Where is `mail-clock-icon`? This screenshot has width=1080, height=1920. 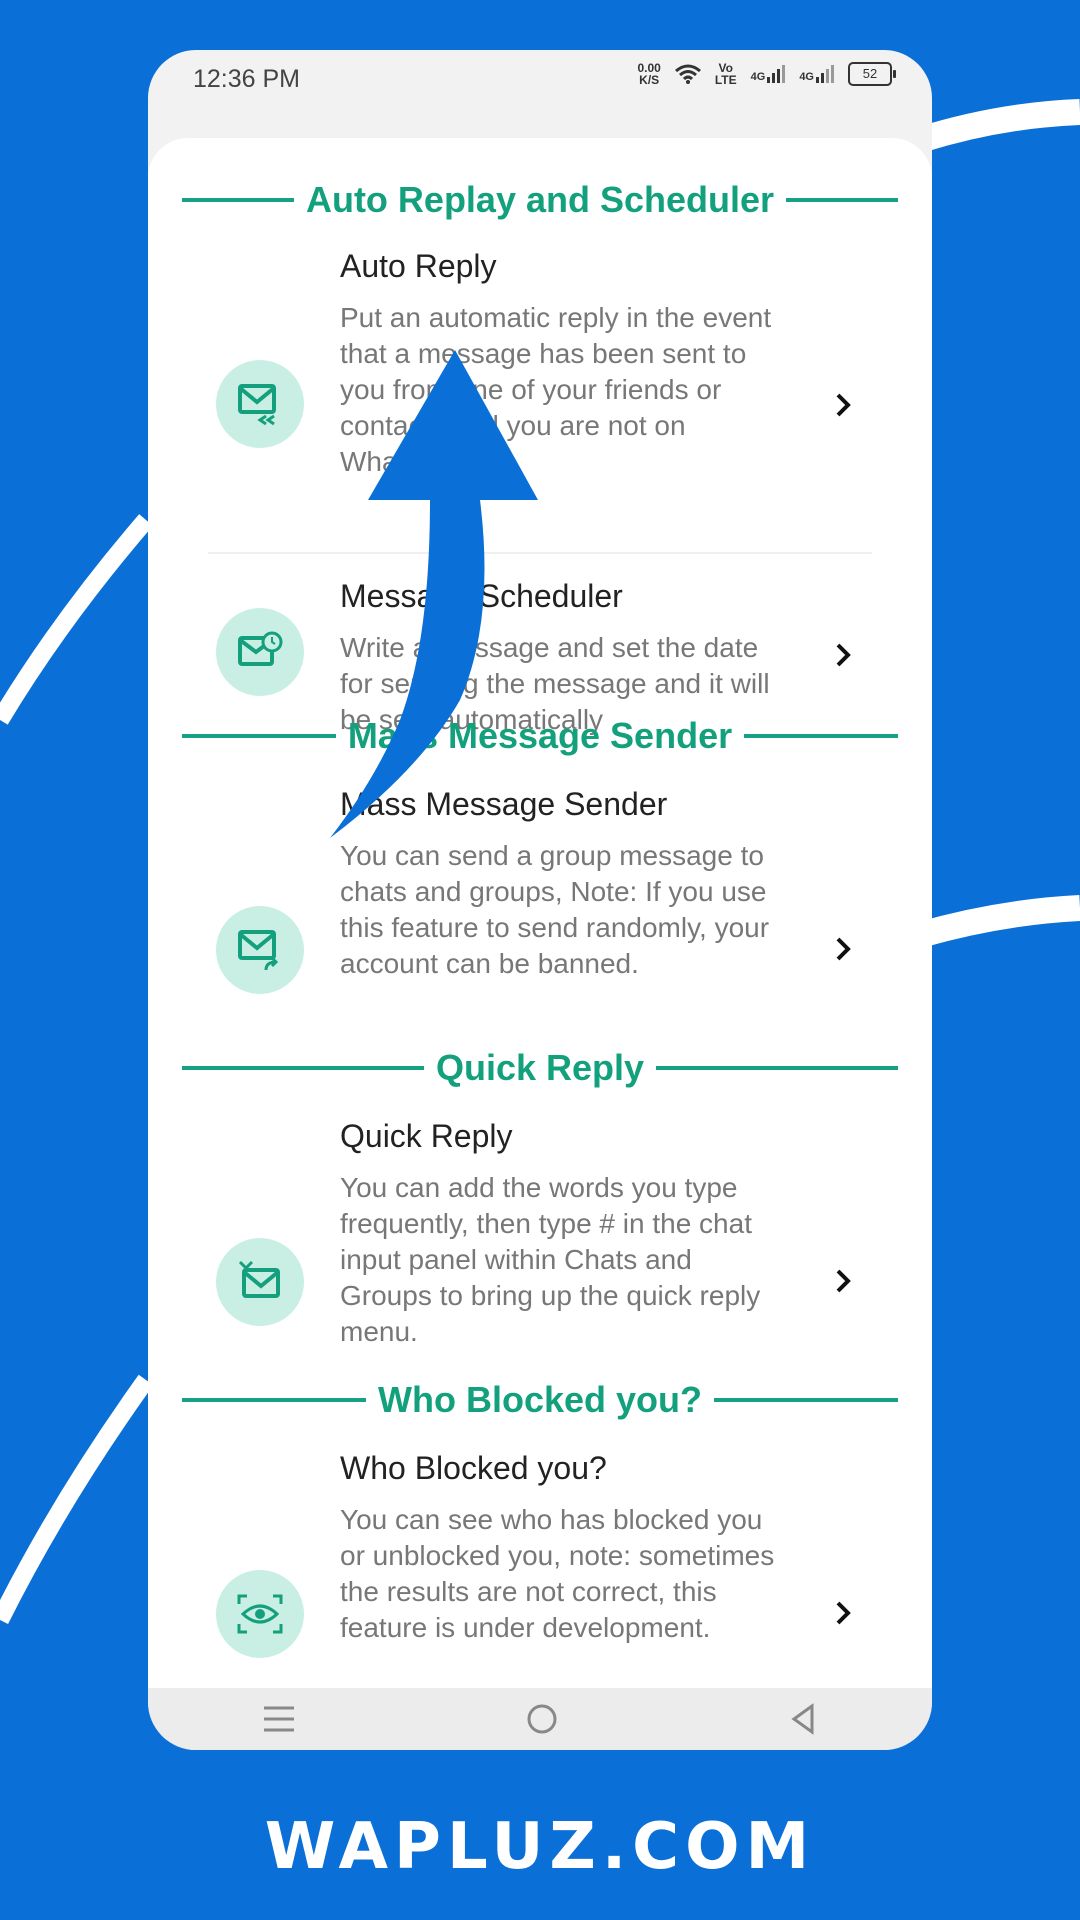 mail-clock-icon is located at coordinates (260, 652).